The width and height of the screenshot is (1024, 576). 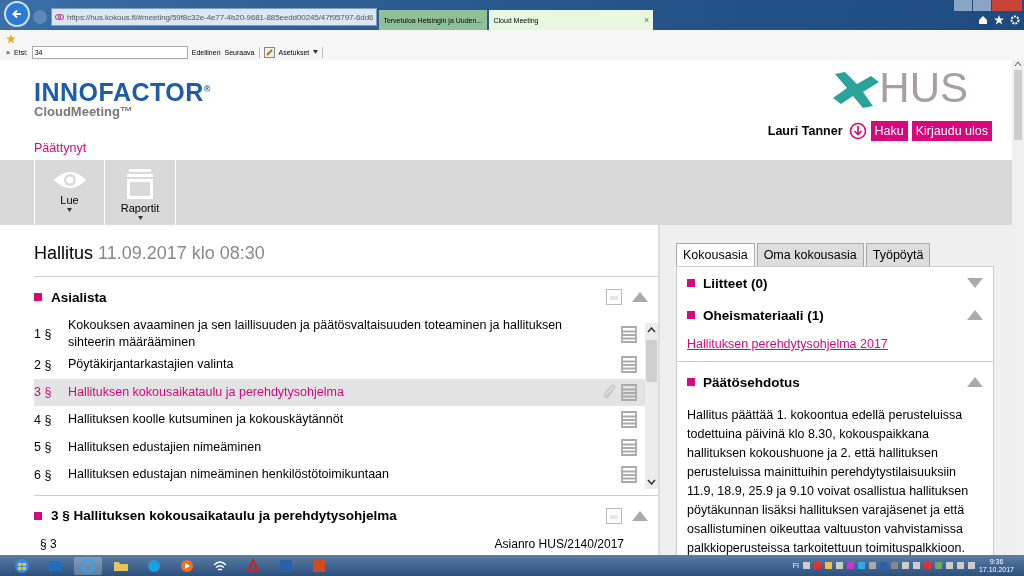 I want to click on home-icon, so click(x=983, y=20).